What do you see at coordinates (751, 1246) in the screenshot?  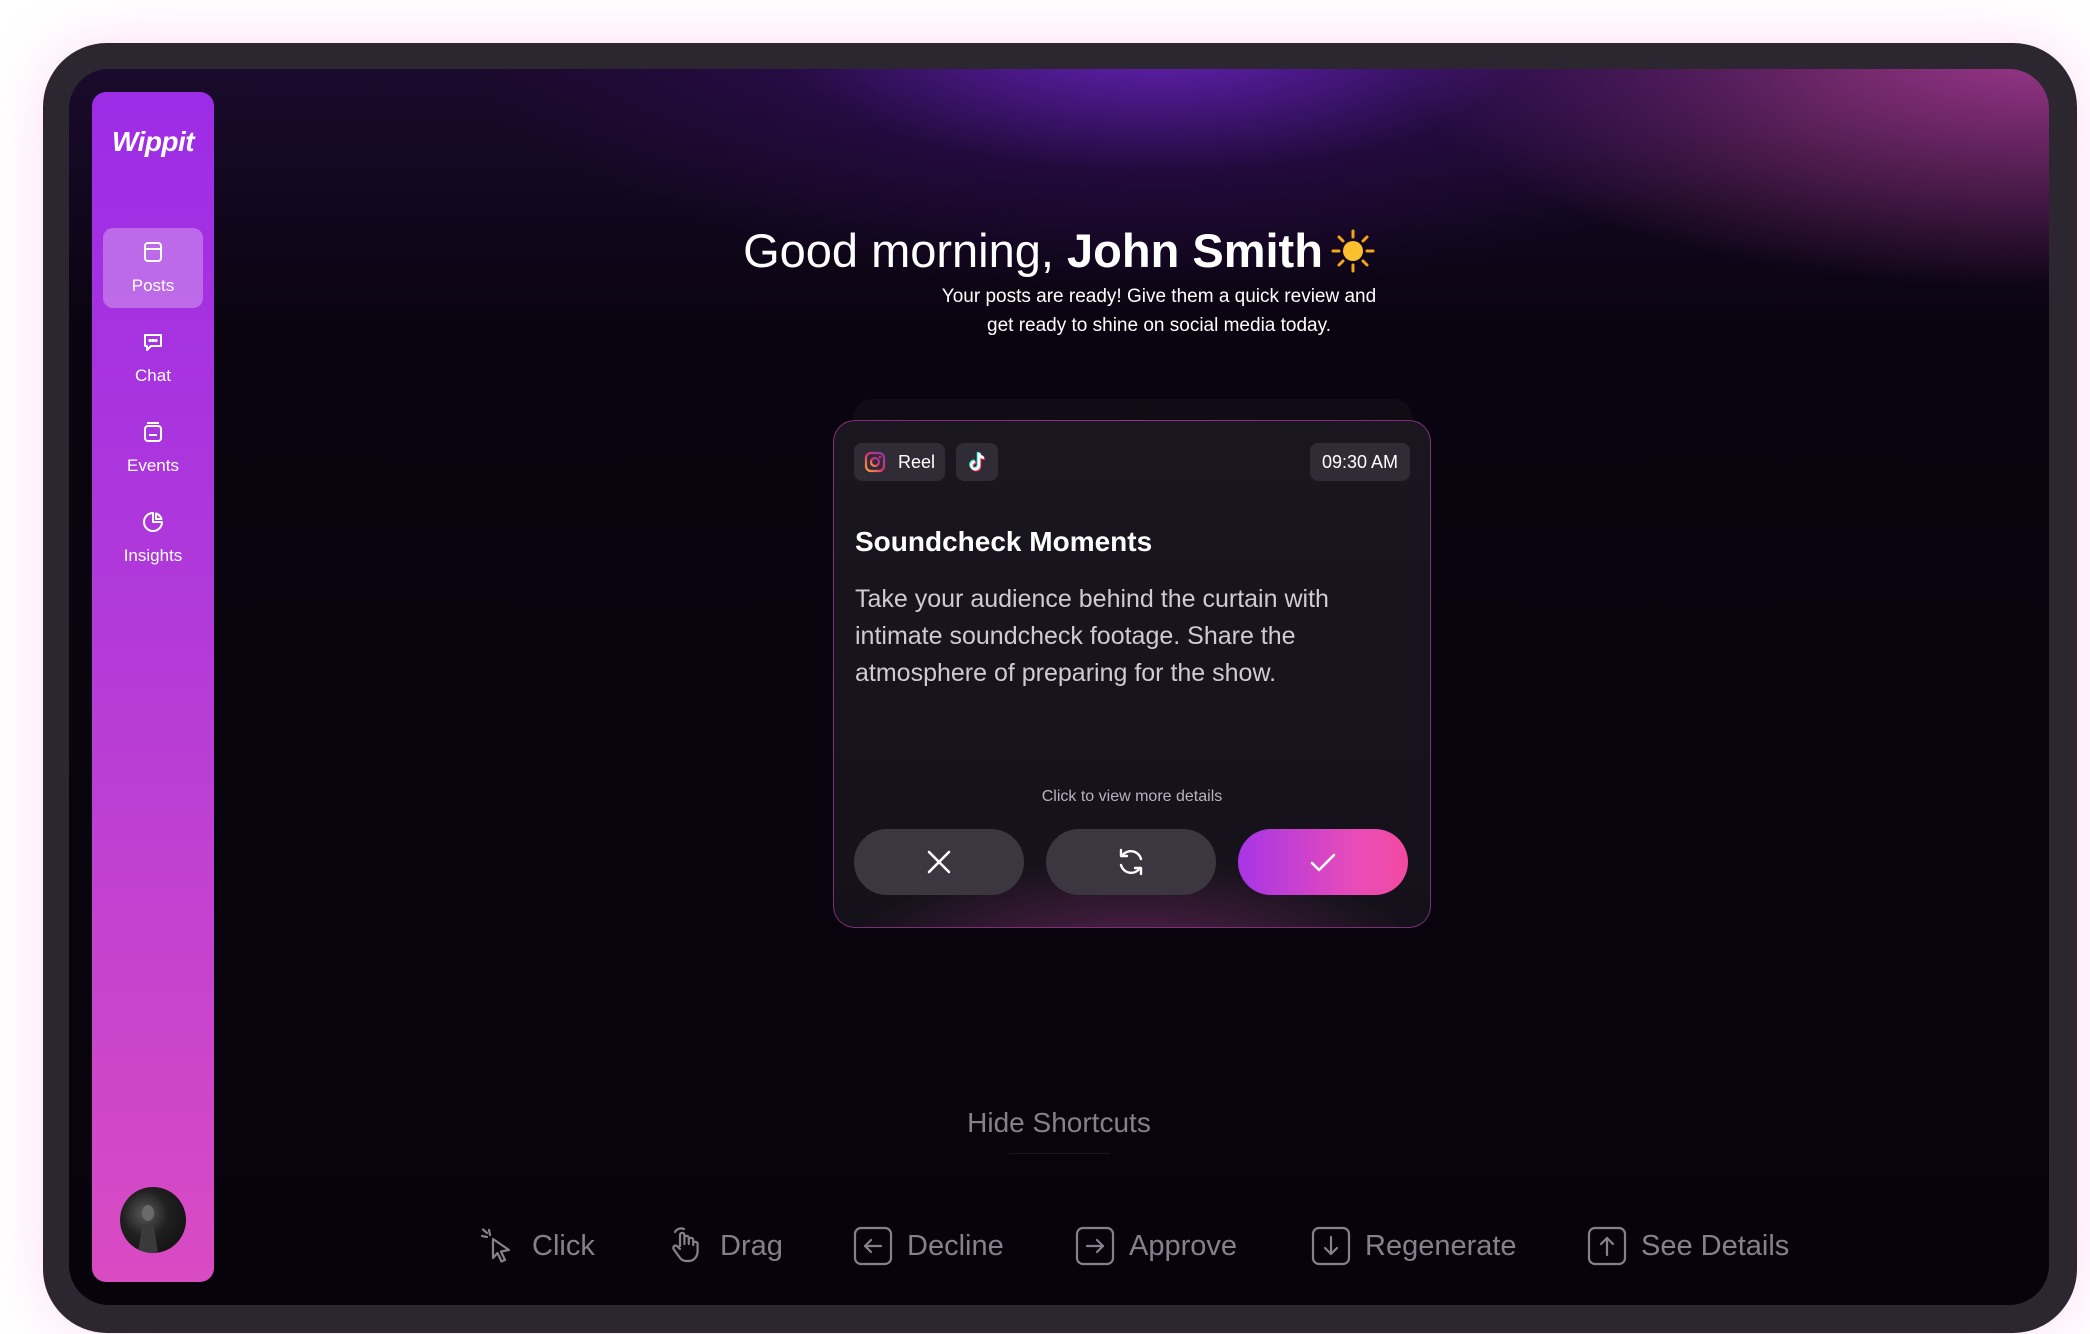 I see `shortcut-label: Drag` at bounding box center [751, 1246].